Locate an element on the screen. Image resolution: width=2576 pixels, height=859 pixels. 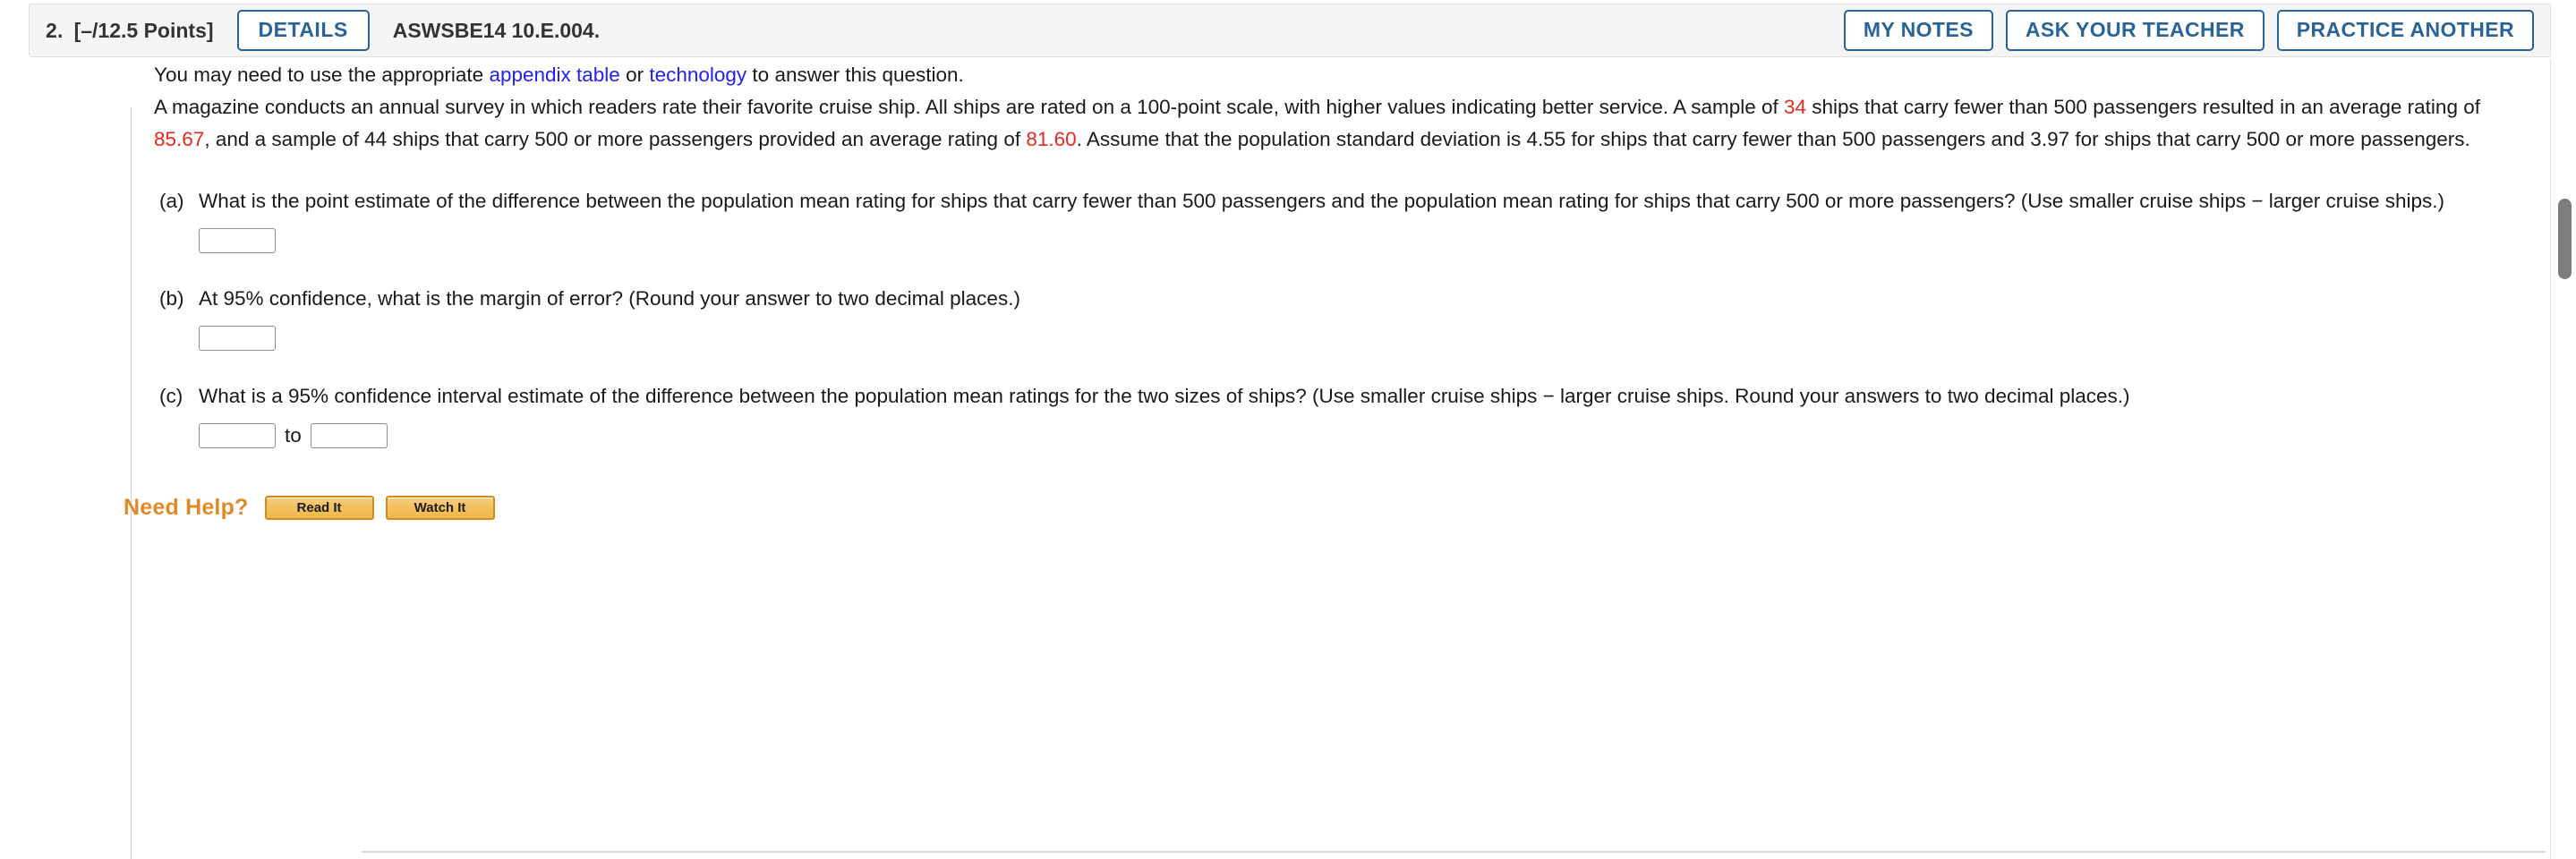
part-a-label: (a) is located at coordinates (171, 201).